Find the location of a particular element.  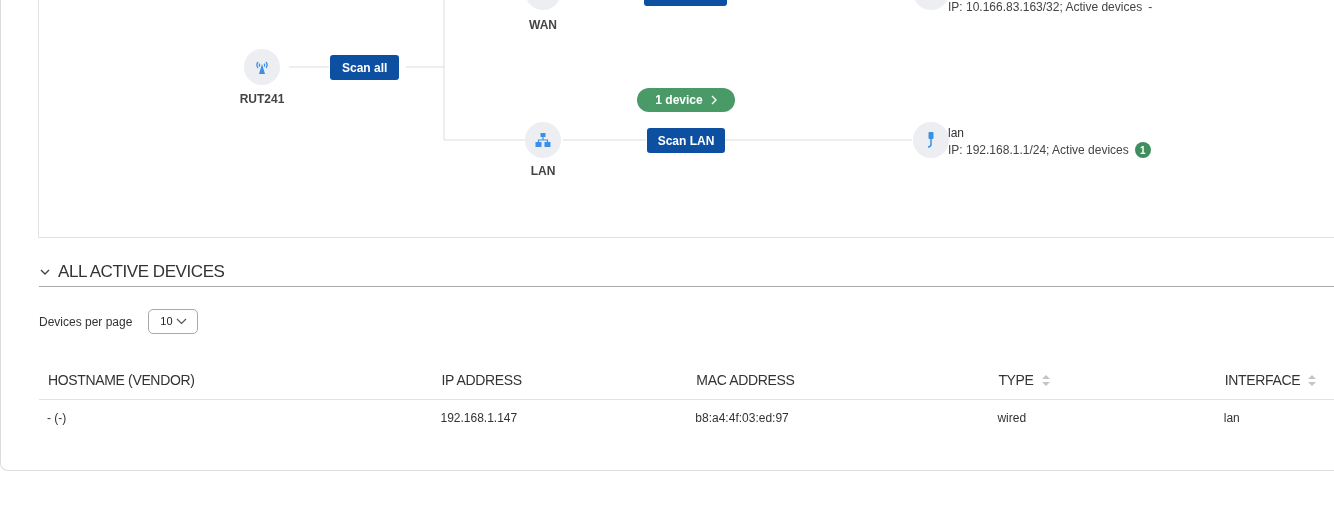

column-header: TYPE is located at coordinates (1016, 380).